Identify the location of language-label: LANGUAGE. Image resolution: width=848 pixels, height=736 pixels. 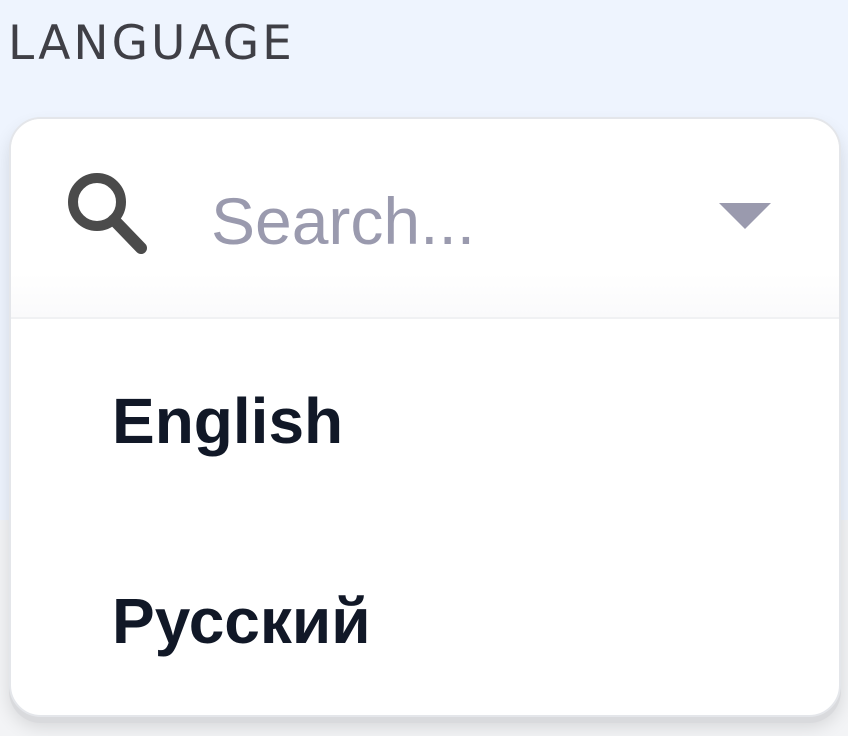
(151, 43).